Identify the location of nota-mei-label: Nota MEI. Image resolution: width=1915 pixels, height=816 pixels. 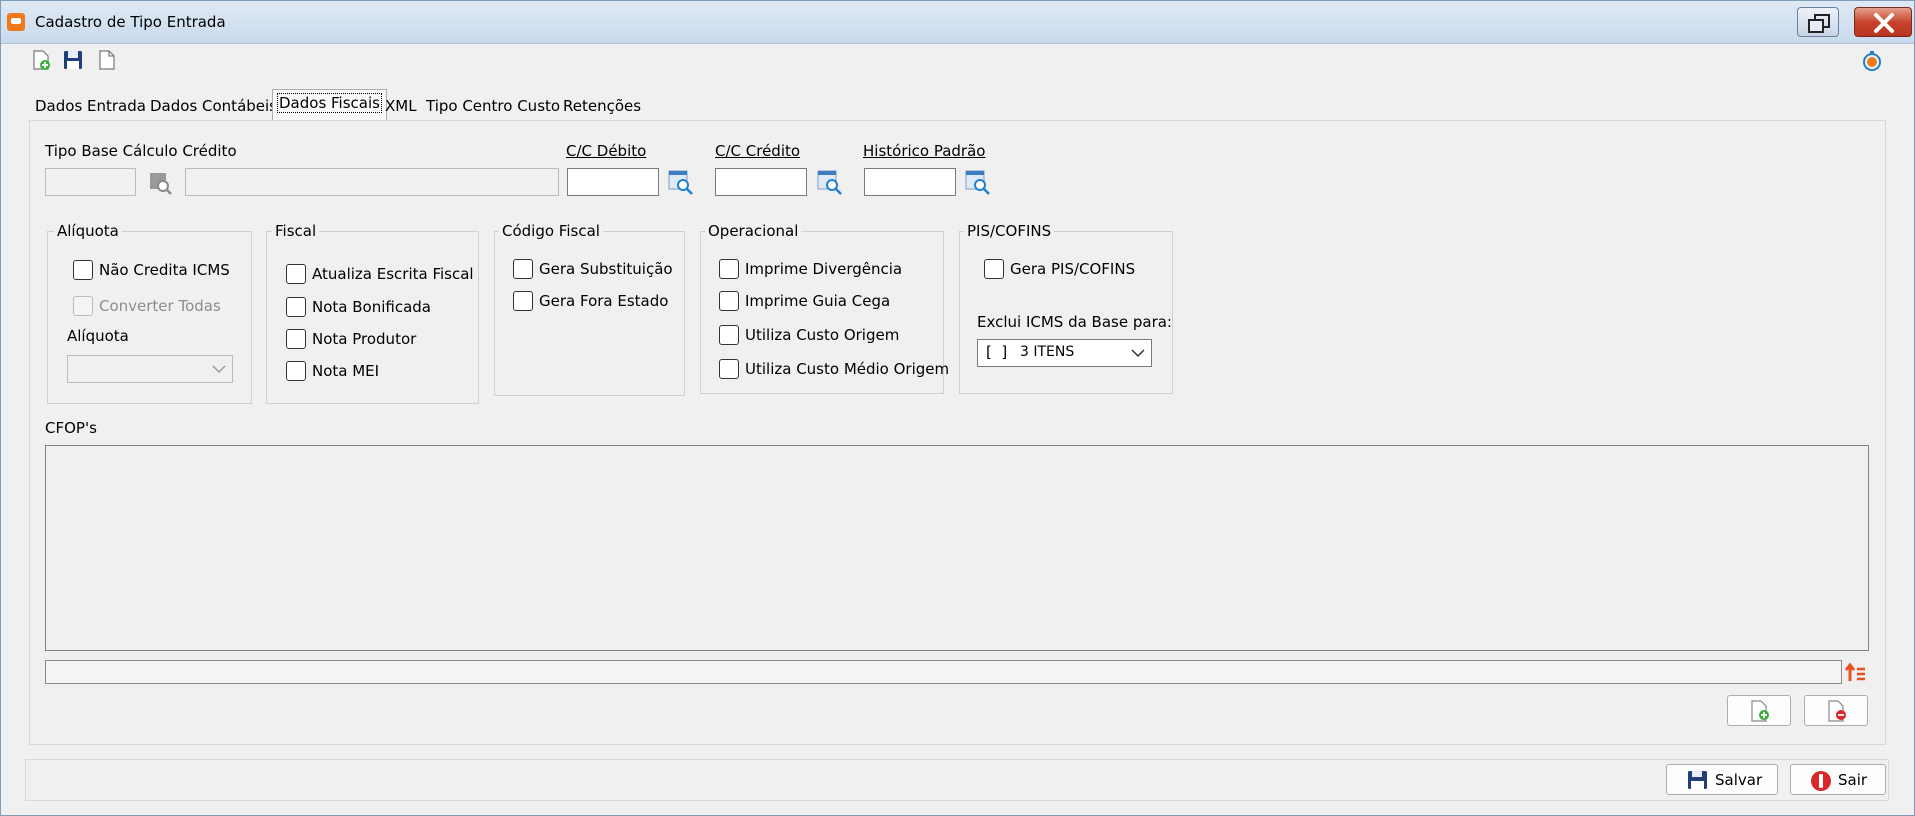
(346, 371).